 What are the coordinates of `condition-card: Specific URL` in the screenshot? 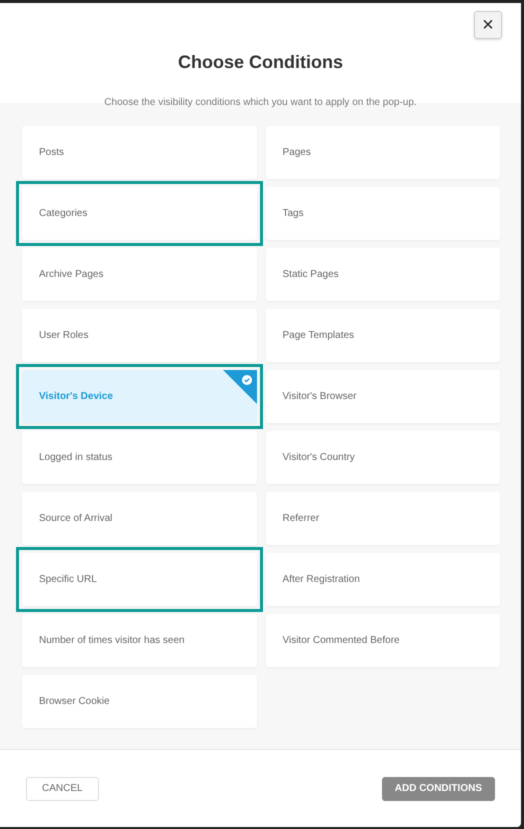 It's located at (139, 579).